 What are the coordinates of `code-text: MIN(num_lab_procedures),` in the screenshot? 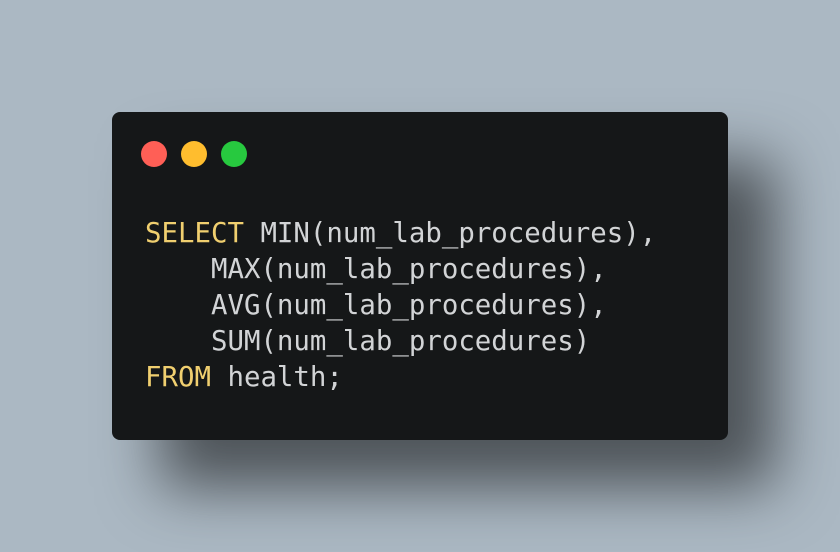 It's located at (450, 233).